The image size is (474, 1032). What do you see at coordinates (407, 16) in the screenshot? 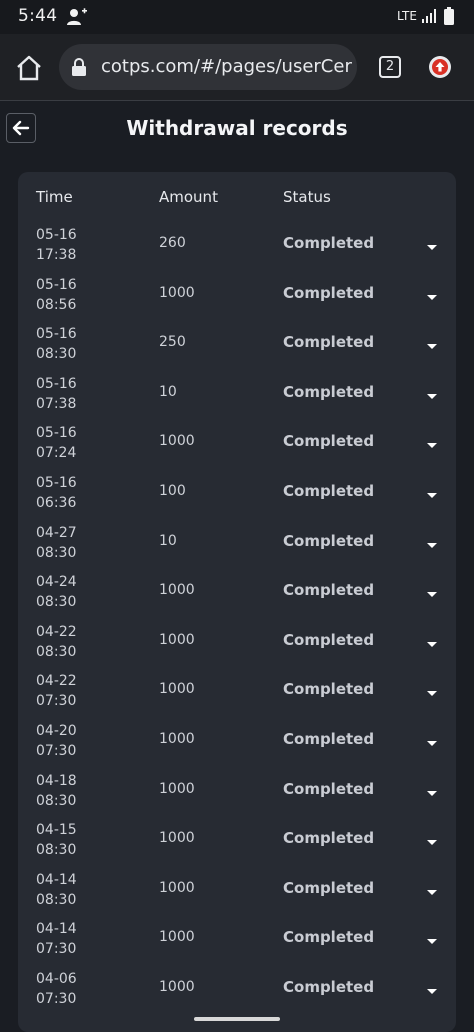
I see `network-type: LTE` at bounding box center [407, 16].